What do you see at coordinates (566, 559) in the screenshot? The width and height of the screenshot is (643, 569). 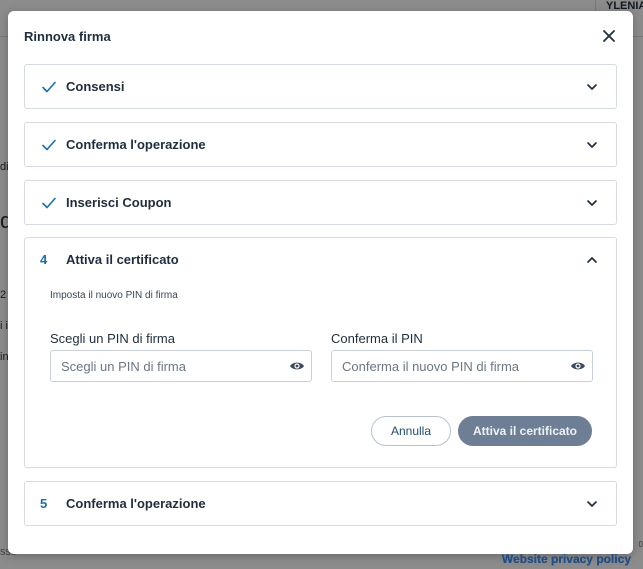 I see `privacy-policy-link-visible: Website privacy policy` at bounding box center [566, 559].